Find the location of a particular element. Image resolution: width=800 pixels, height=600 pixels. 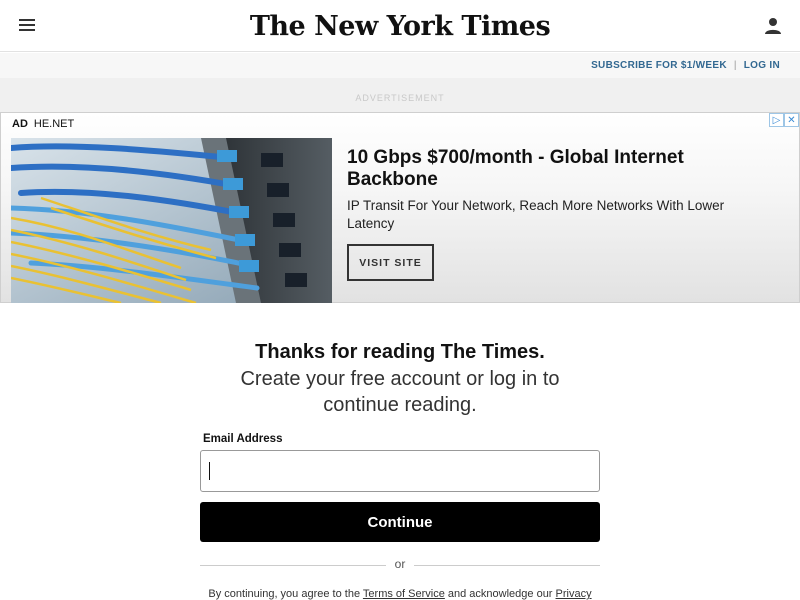

email-field is located at coordinates (400, 471).